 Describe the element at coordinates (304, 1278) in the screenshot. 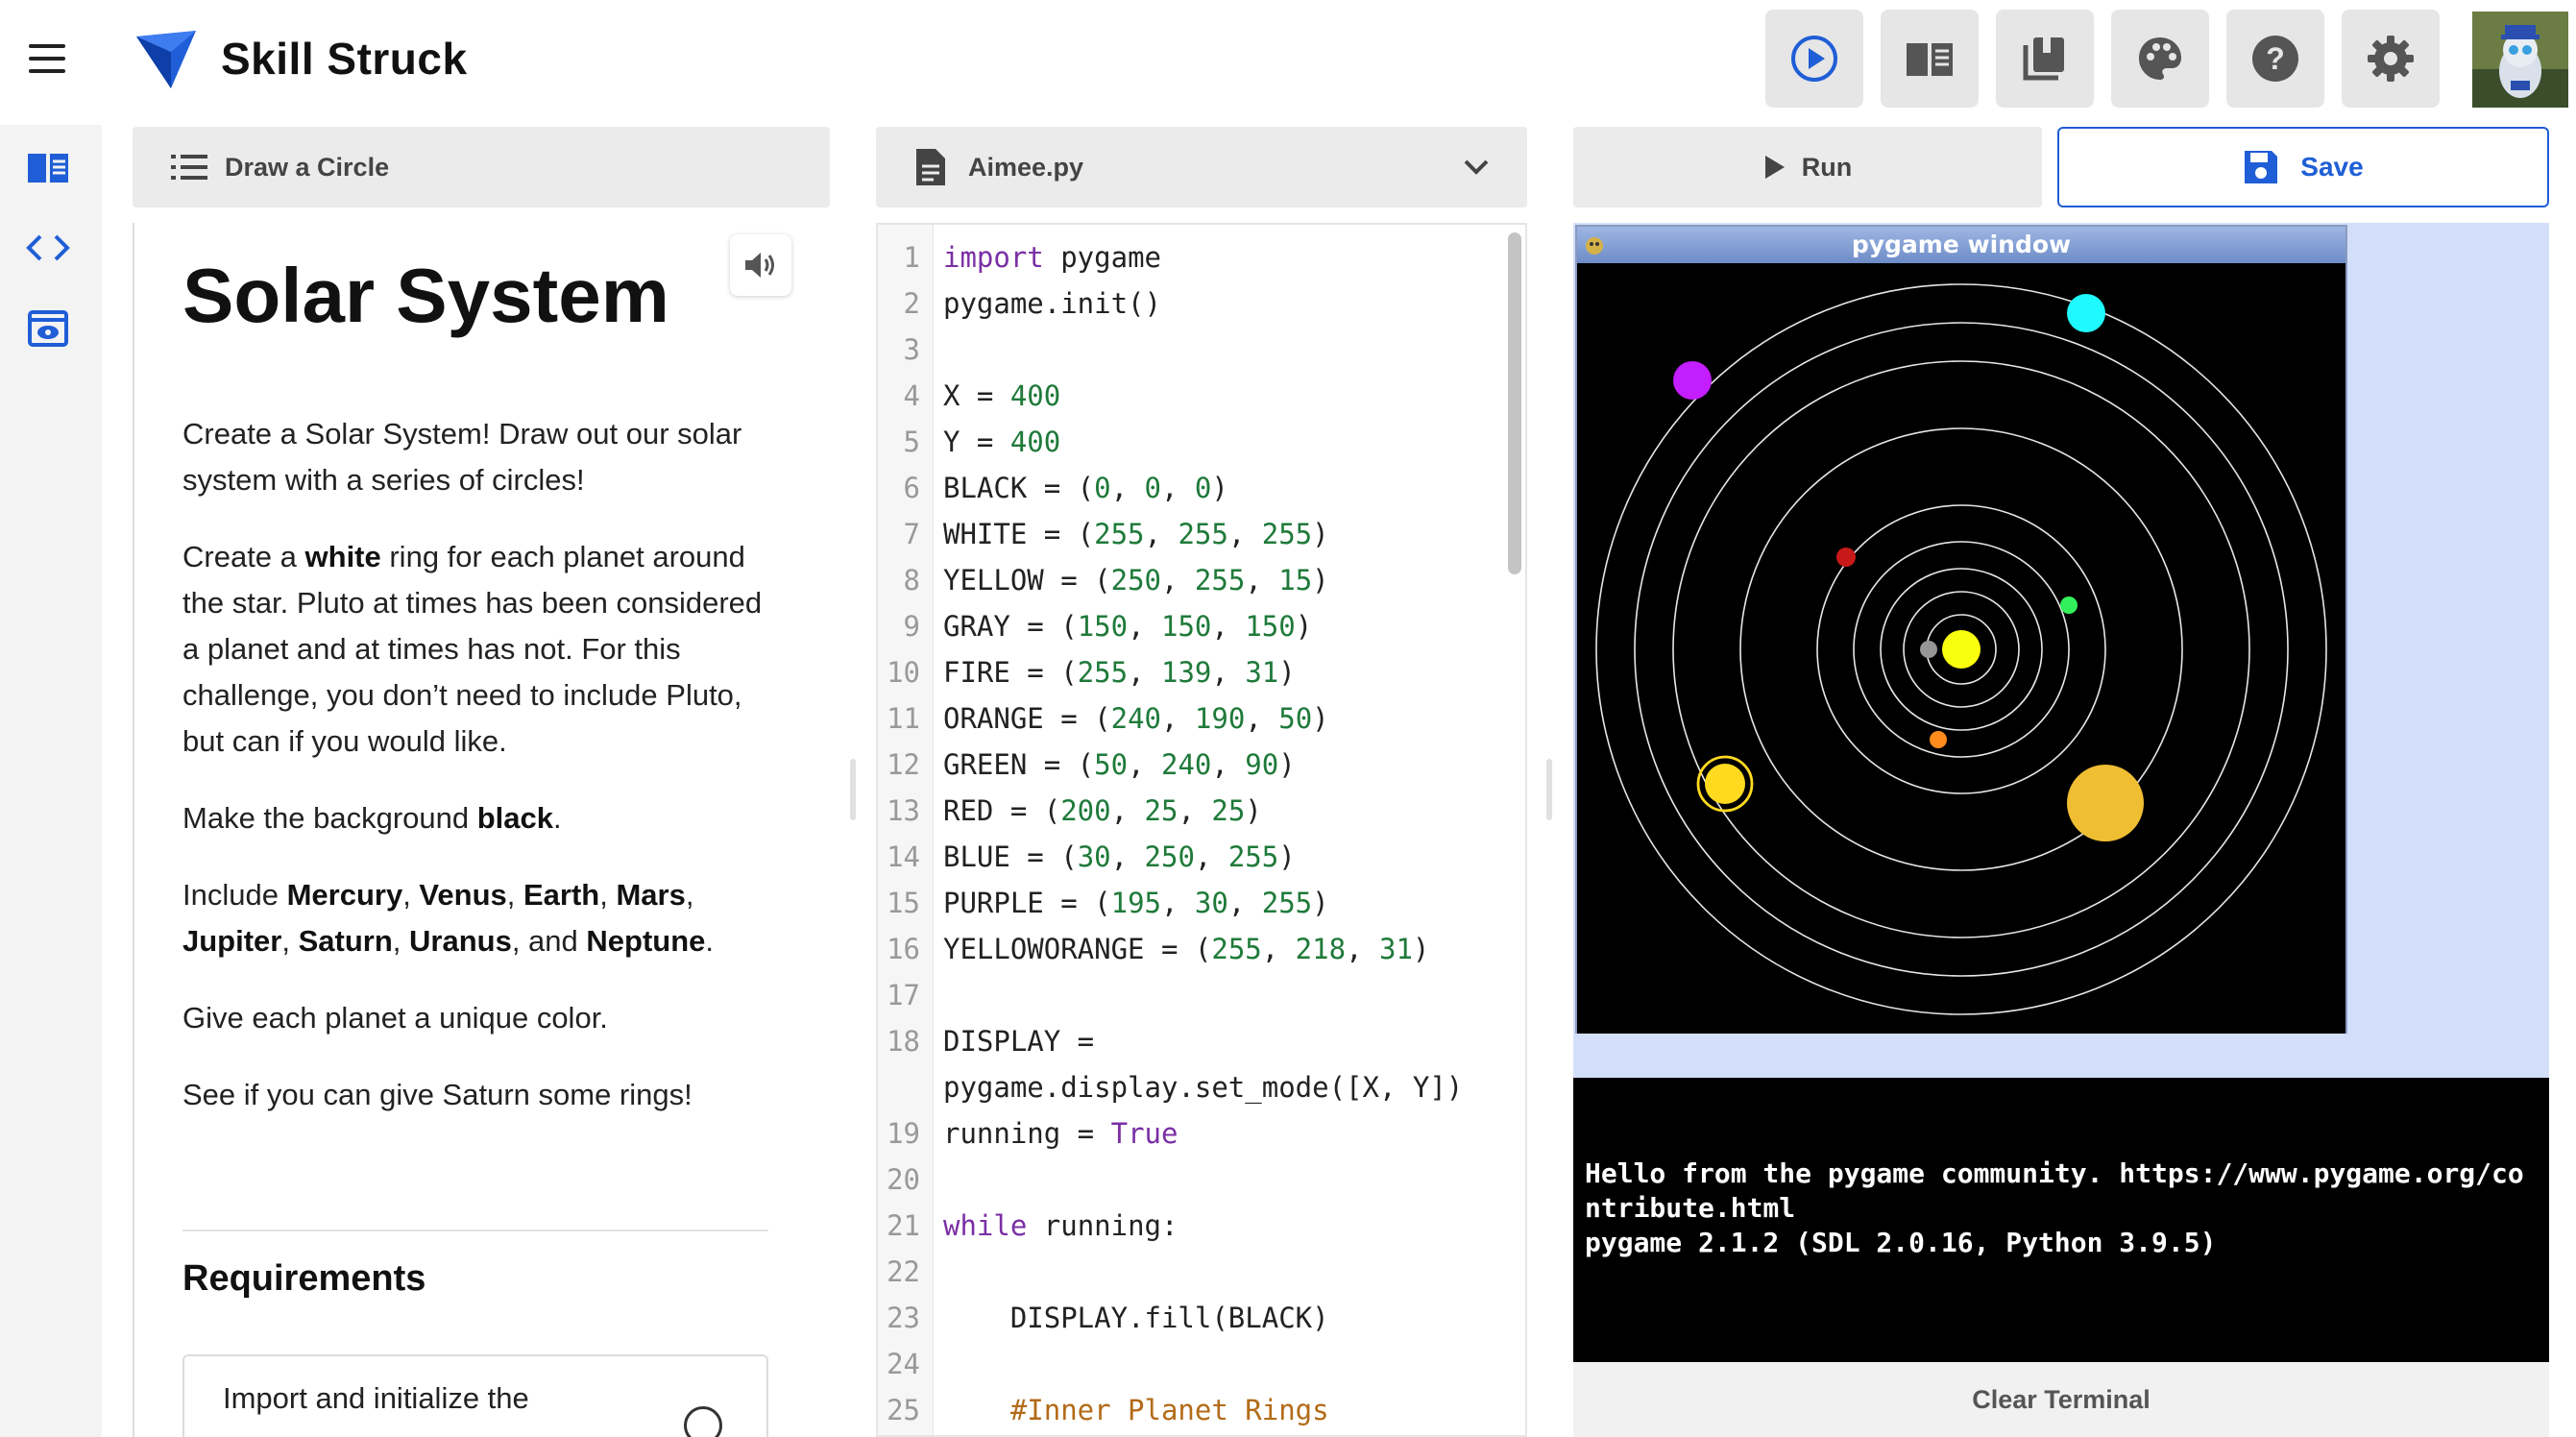

I see `requirements-heading: Requirements` at that location.